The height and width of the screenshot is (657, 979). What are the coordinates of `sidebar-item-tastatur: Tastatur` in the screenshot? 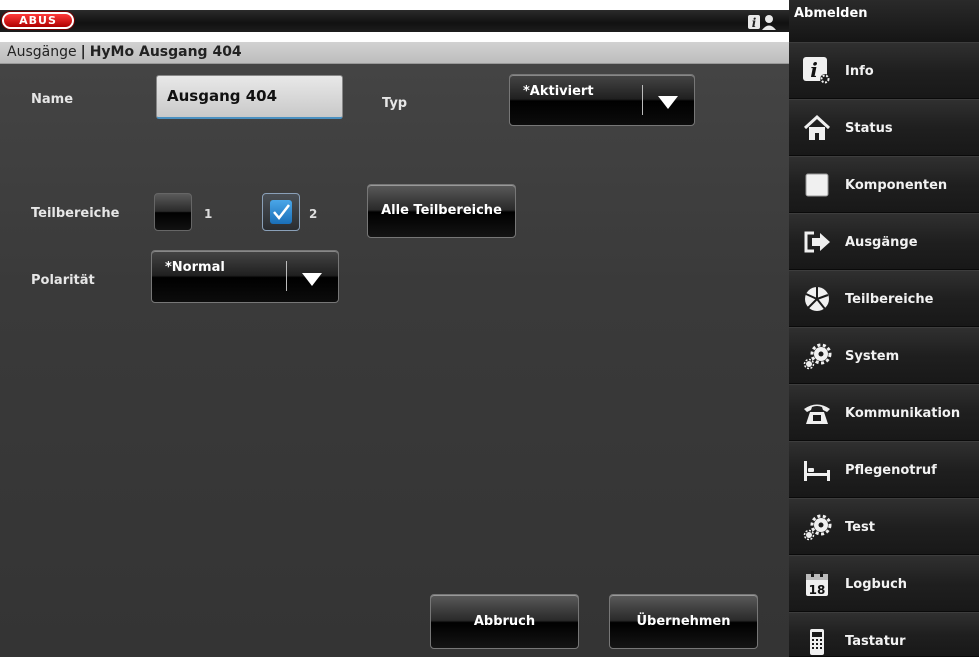 It's located at (884, 634).